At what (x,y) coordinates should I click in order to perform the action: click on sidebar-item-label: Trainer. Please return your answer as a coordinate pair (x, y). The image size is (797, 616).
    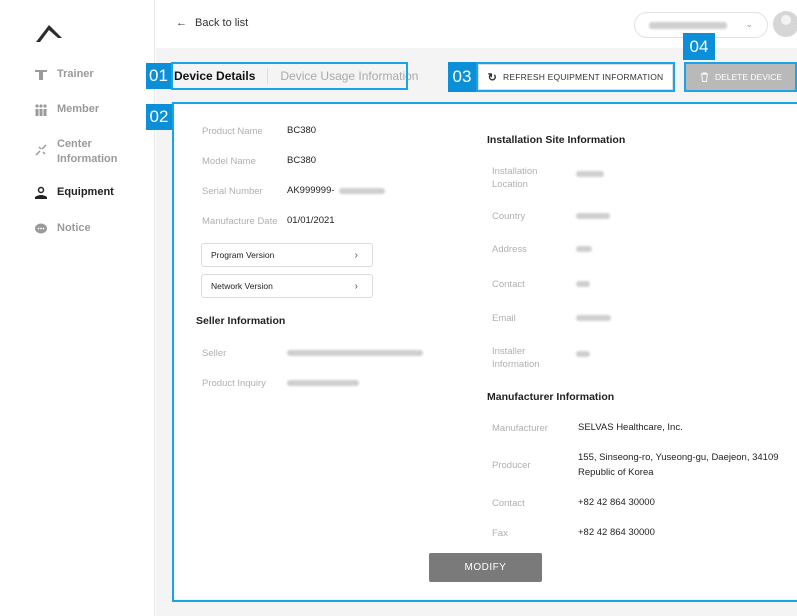
    Looking at the image, I should click on (75, 74).